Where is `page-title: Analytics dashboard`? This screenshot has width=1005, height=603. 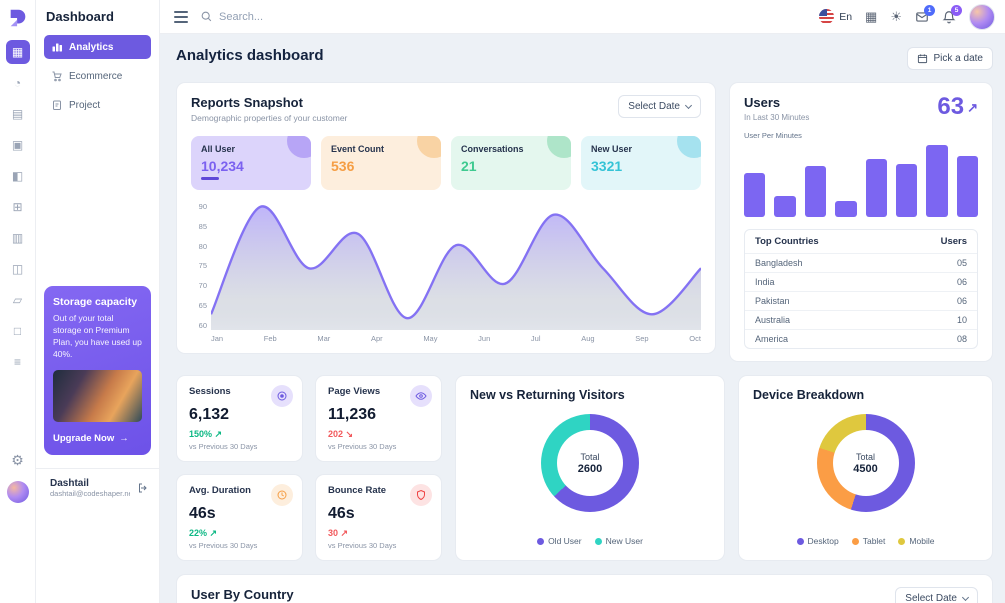
page-title: Analytics dashboard is located at coordinates (250, 55).